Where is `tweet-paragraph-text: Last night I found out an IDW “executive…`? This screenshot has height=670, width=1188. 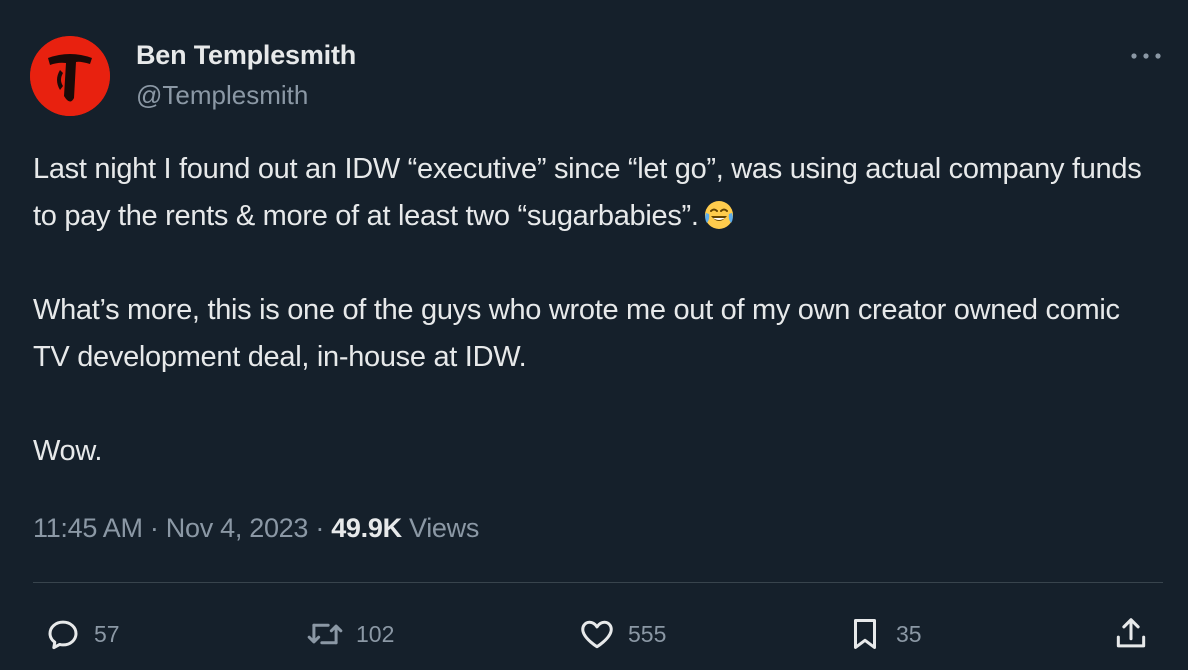
tweet-paragraph-text: Last night I found out an IDW “executive… is located at coordinates (587, 192).